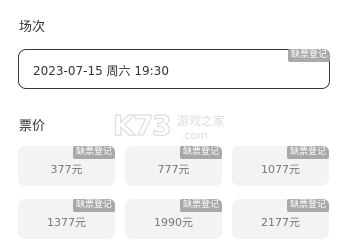 The height and width of the screenshot is (250, 355). Describe the element at coordinates (66, 222) in the screenshot. I see `price-label: 1377元` at that location.